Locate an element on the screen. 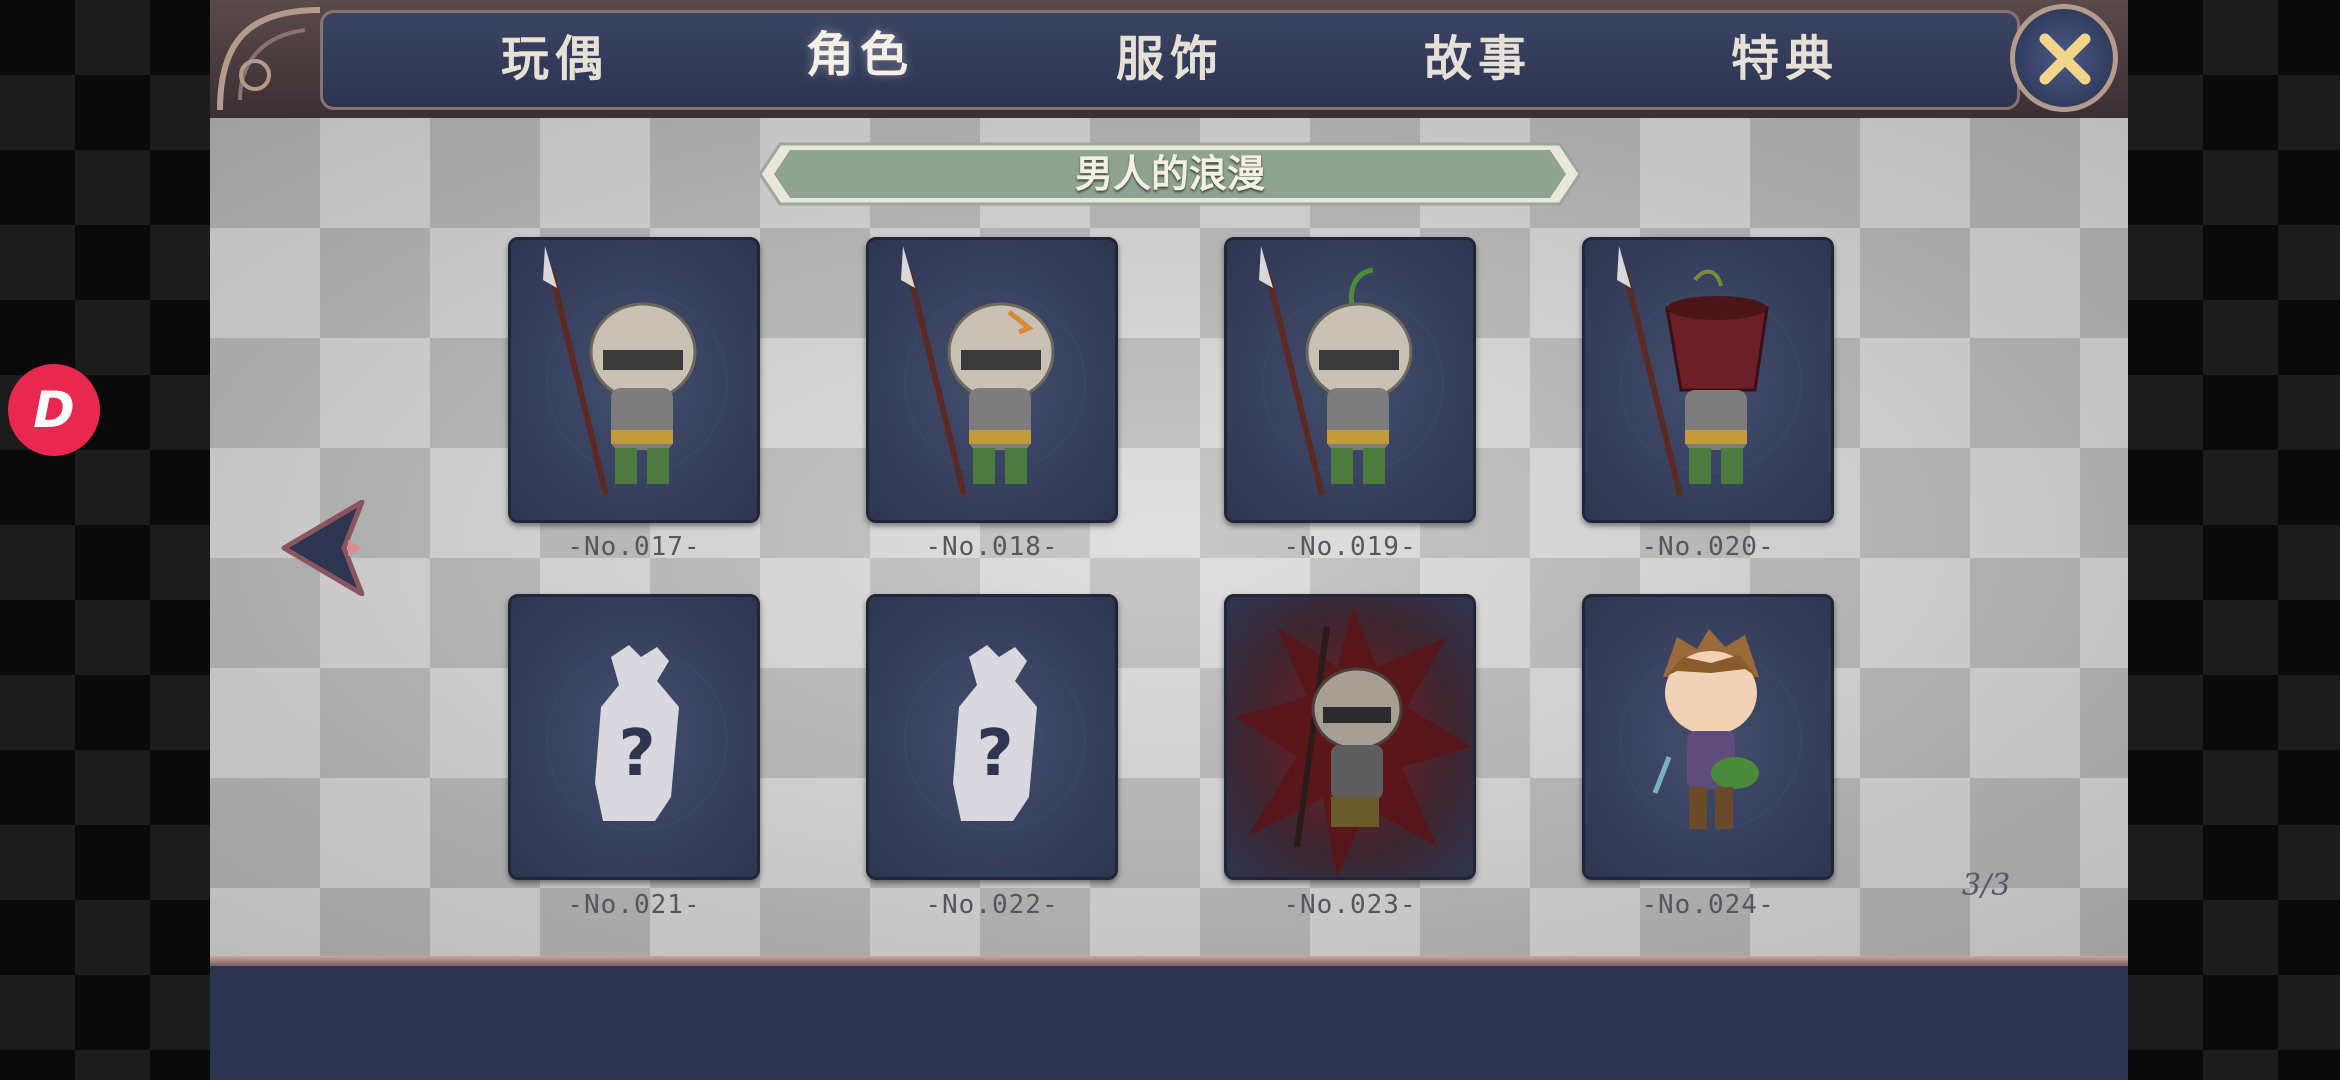 The height and width of the screenshot is (1080, 2340). card-number-022: -No.022- is located at coordinates (992, 905).